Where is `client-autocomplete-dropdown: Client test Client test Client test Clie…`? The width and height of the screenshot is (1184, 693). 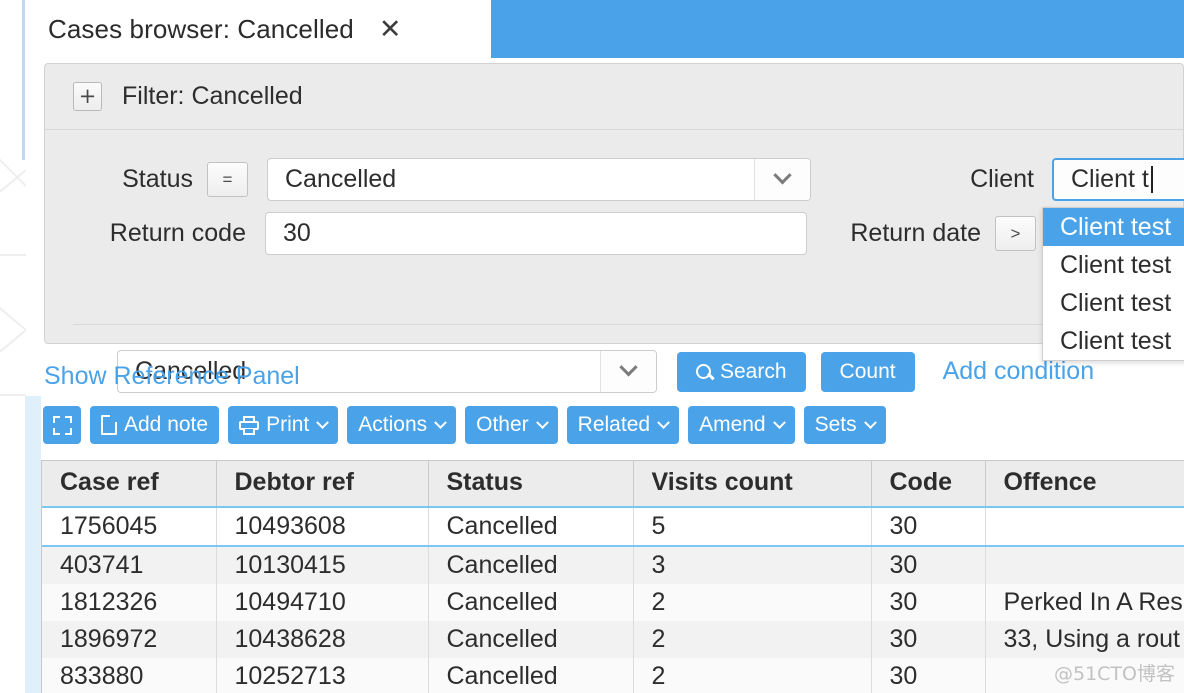 client-autocomplete-dropdown: Client test Client test Client test Clie… is located at coordinates (1113, 284).